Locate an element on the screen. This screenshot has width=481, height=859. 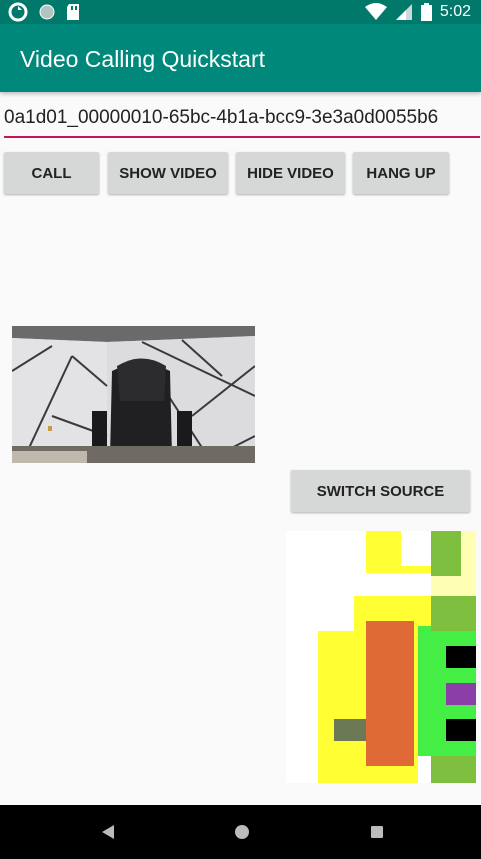
hang-up-button: HANG UP is located at coordinates (401, 173).